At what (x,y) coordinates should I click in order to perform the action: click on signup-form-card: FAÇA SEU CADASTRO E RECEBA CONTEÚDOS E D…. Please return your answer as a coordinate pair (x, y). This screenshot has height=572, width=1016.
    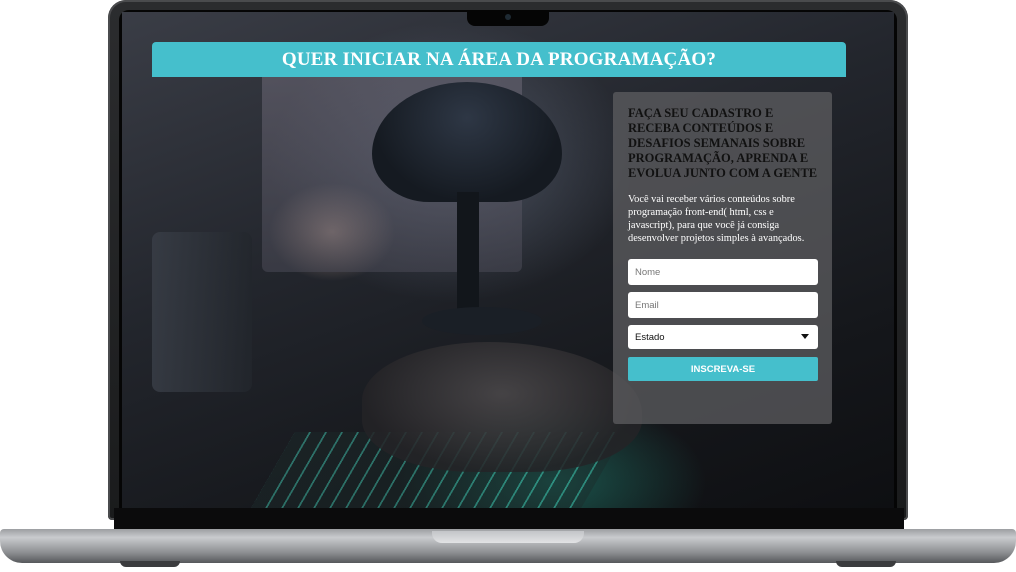
    Looking at the image, I should click on (722, 258).